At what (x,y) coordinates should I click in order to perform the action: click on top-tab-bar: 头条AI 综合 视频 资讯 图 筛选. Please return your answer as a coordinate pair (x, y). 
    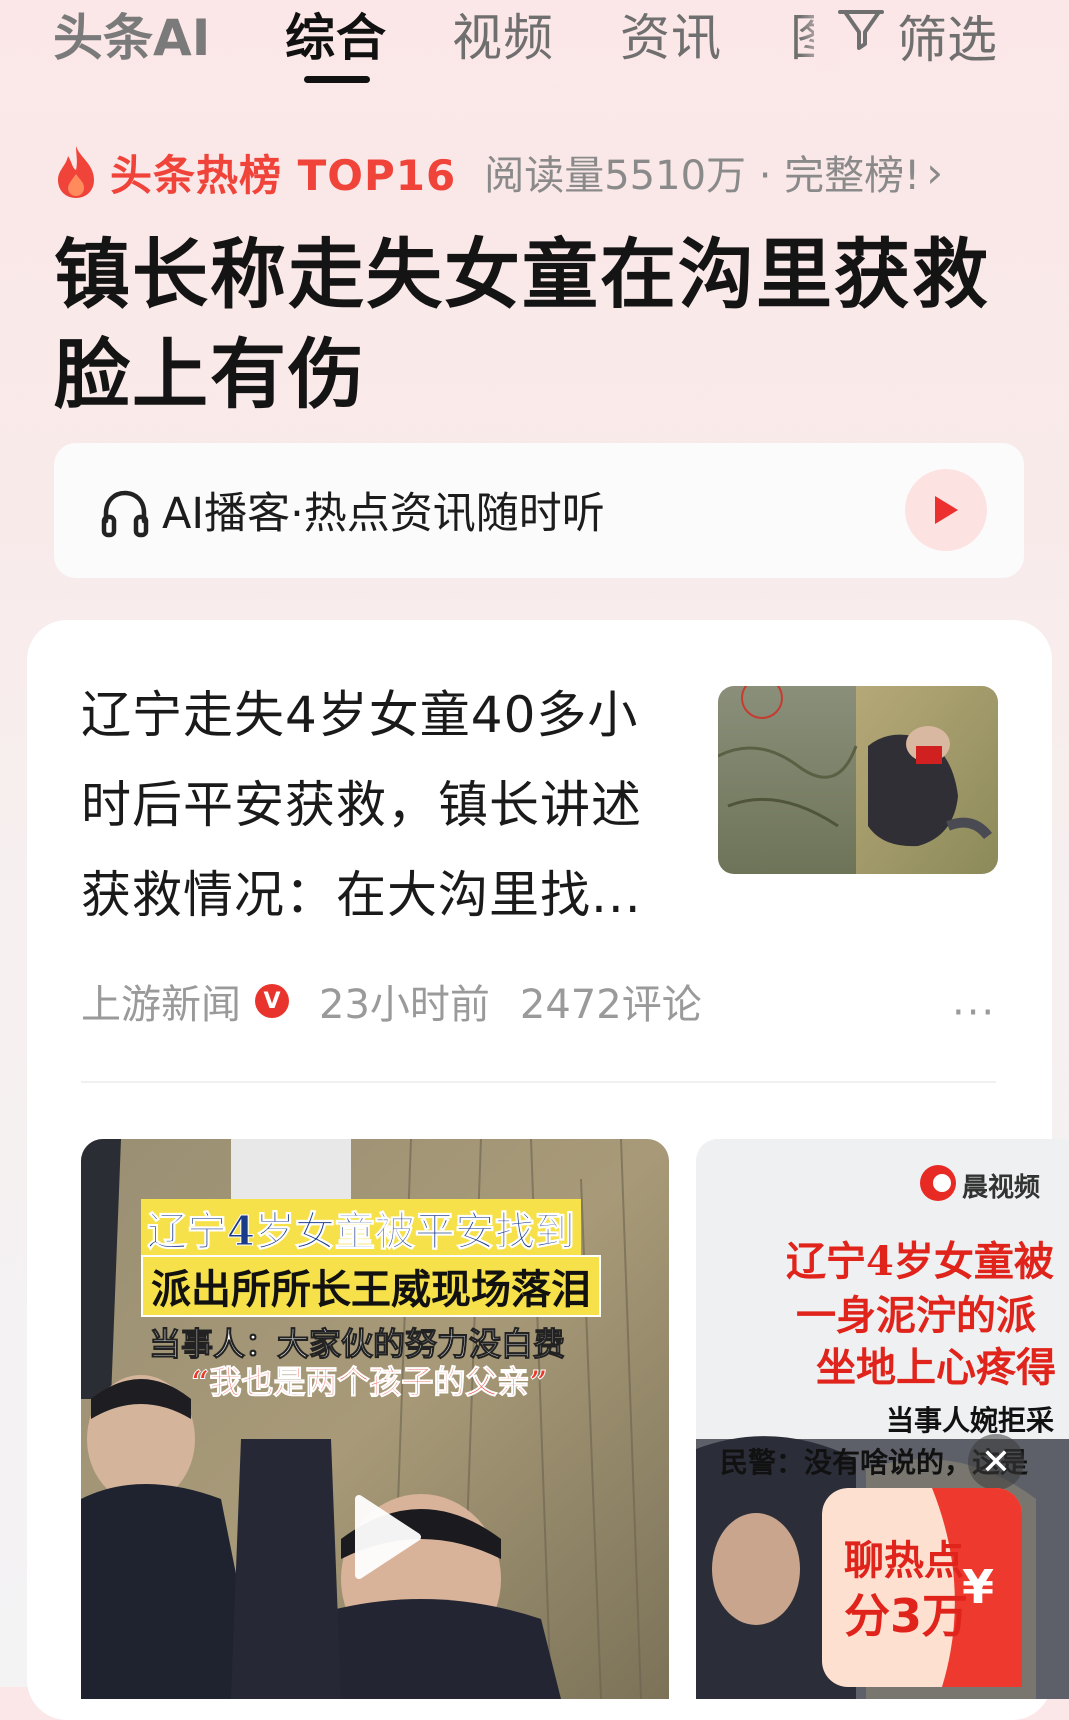
    Looking at the image, I should click on (534, 47).